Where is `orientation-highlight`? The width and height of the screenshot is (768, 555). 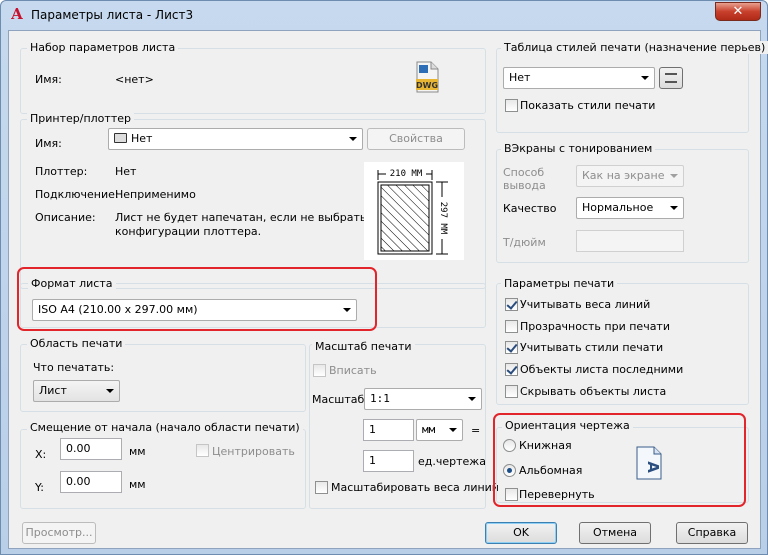 orientation-highlight is located at coordinates (619, 460).